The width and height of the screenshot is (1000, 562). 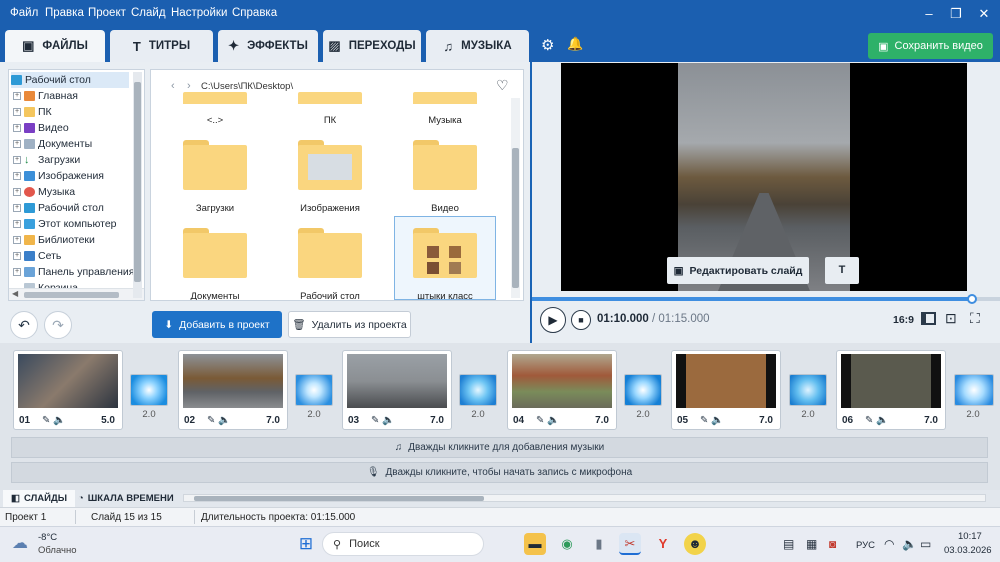 I want to click on tab-titles: T ТИТРЫ, so click(x=161, y=46).